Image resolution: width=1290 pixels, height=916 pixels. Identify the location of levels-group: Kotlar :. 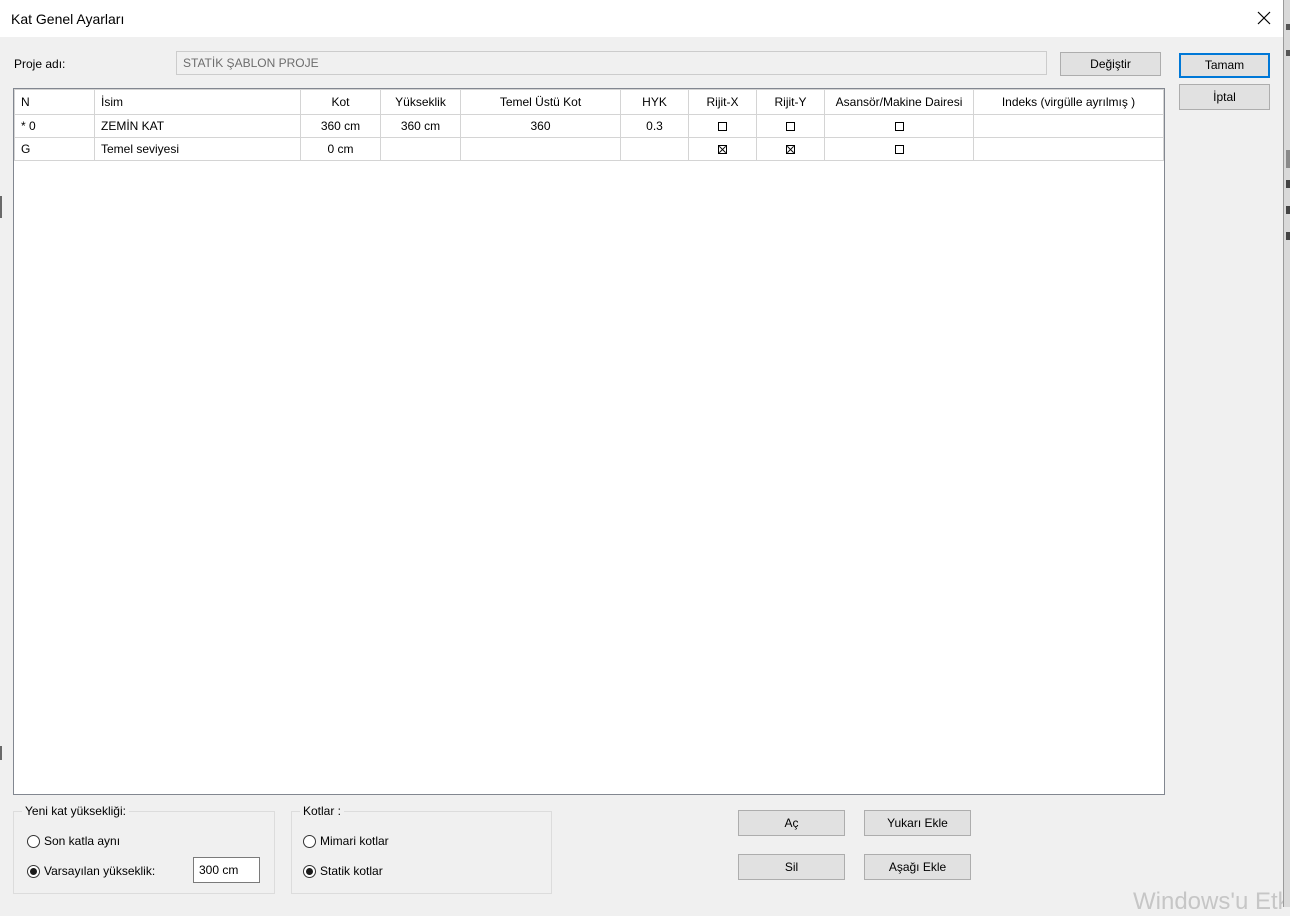
(421, 849).